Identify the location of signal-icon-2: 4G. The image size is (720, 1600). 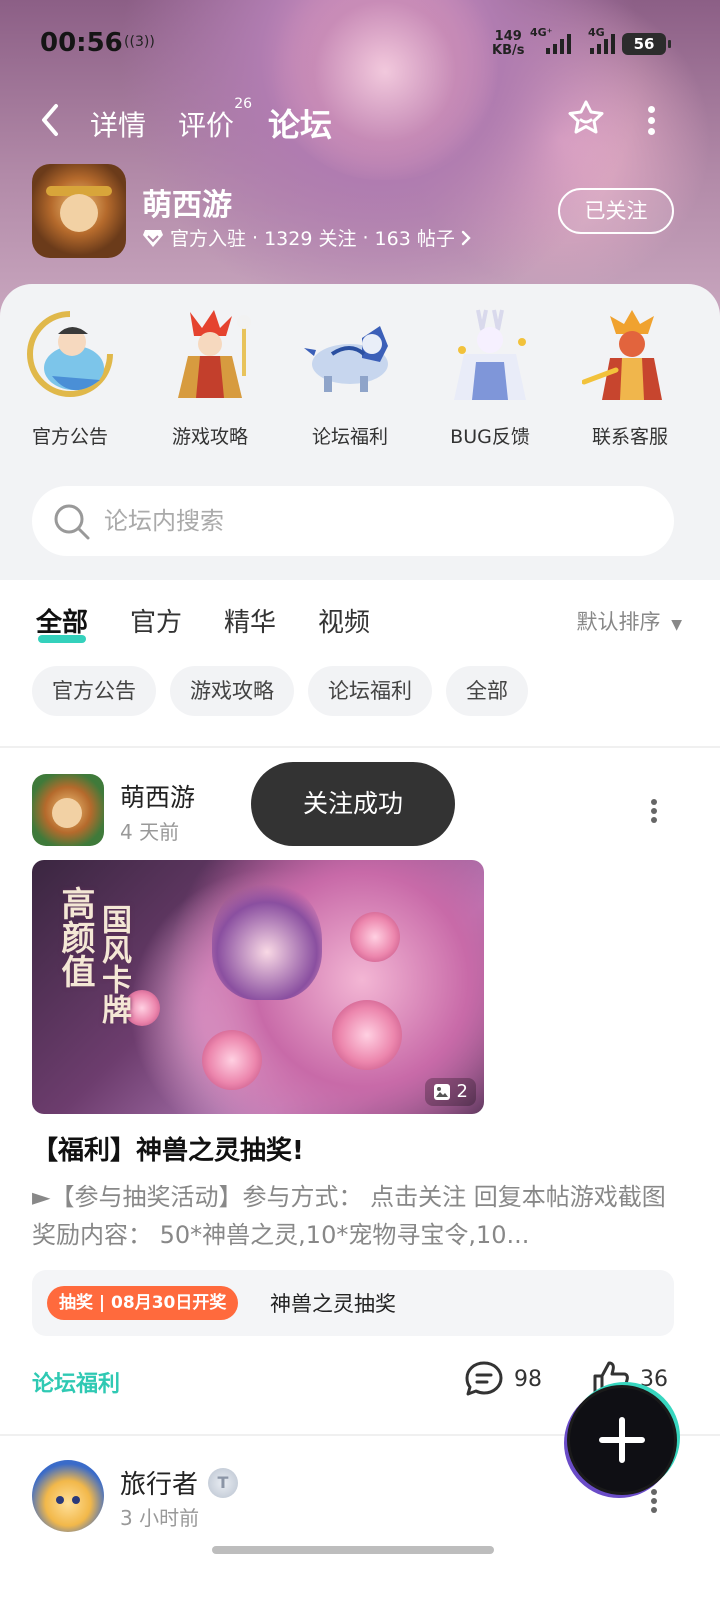
(601, 40).